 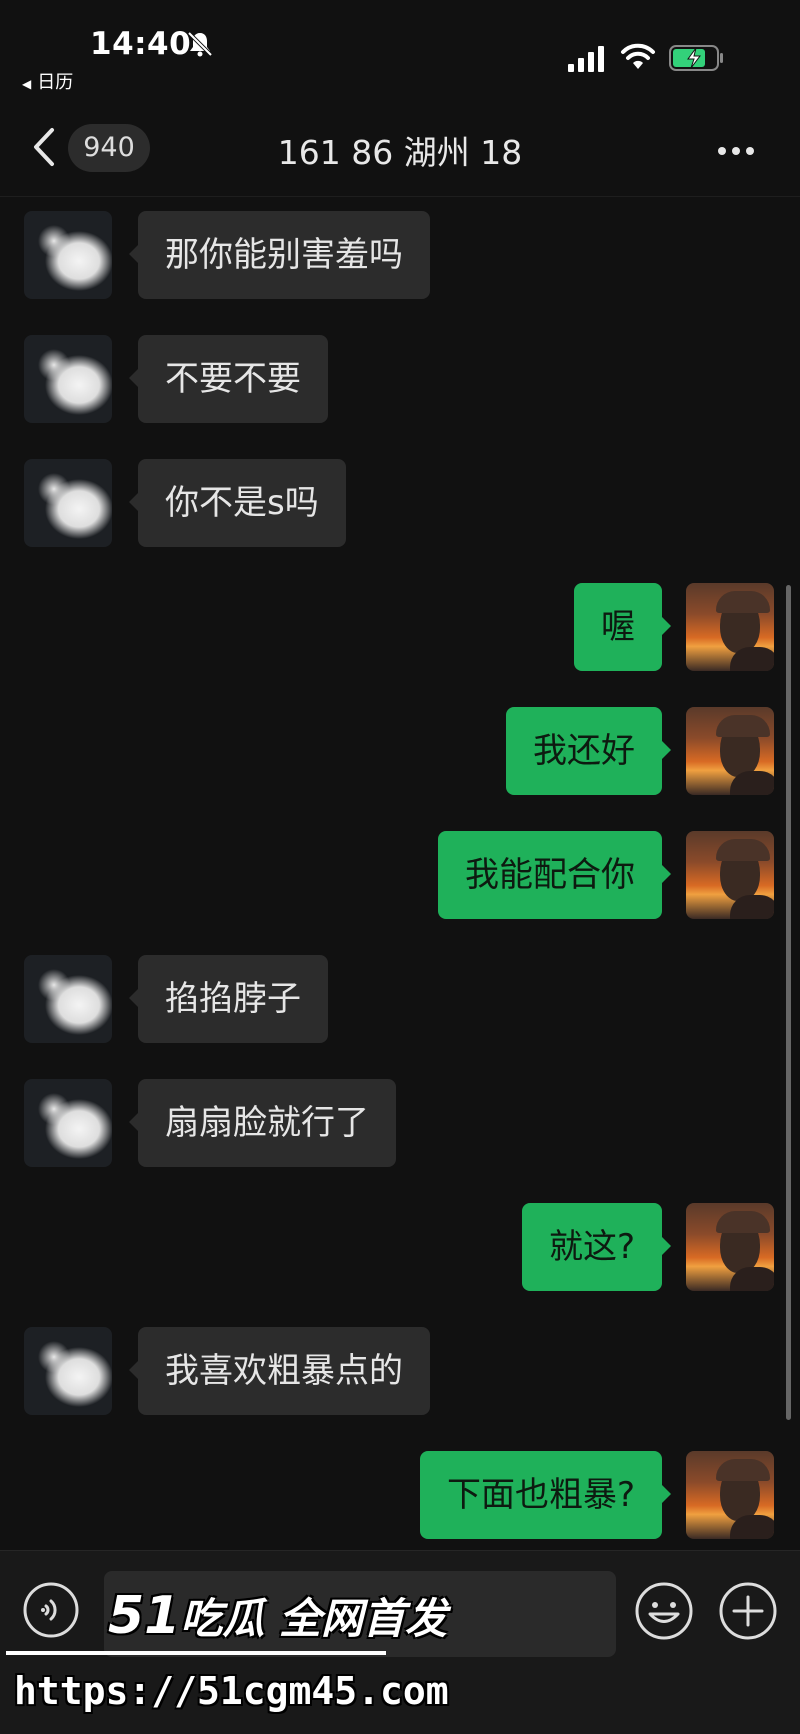 I want to click on message-incoming: 掐掐脖子, so click(x=400, y=999).